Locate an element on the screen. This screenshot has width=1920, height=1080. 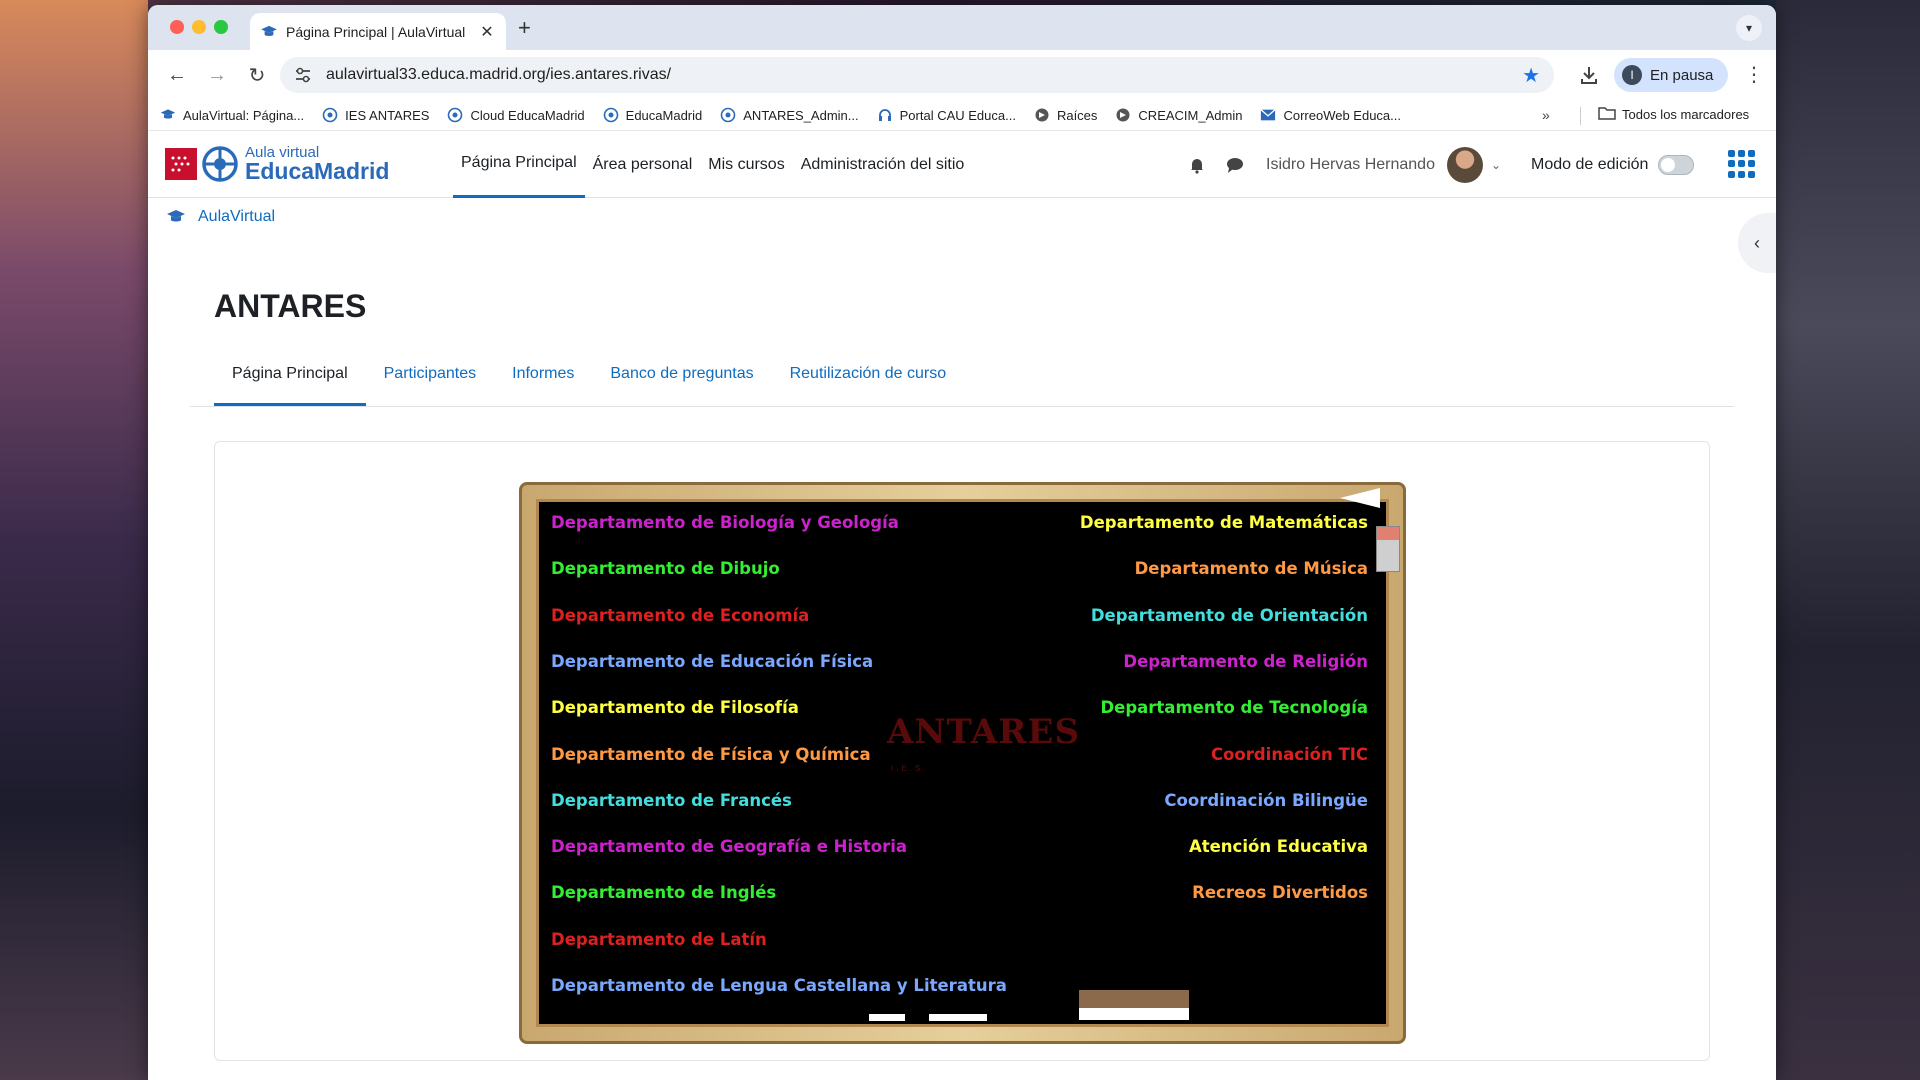
dept-link-physics-chemistry: Departamento de Física y Química is located at coordinates (711, 754).